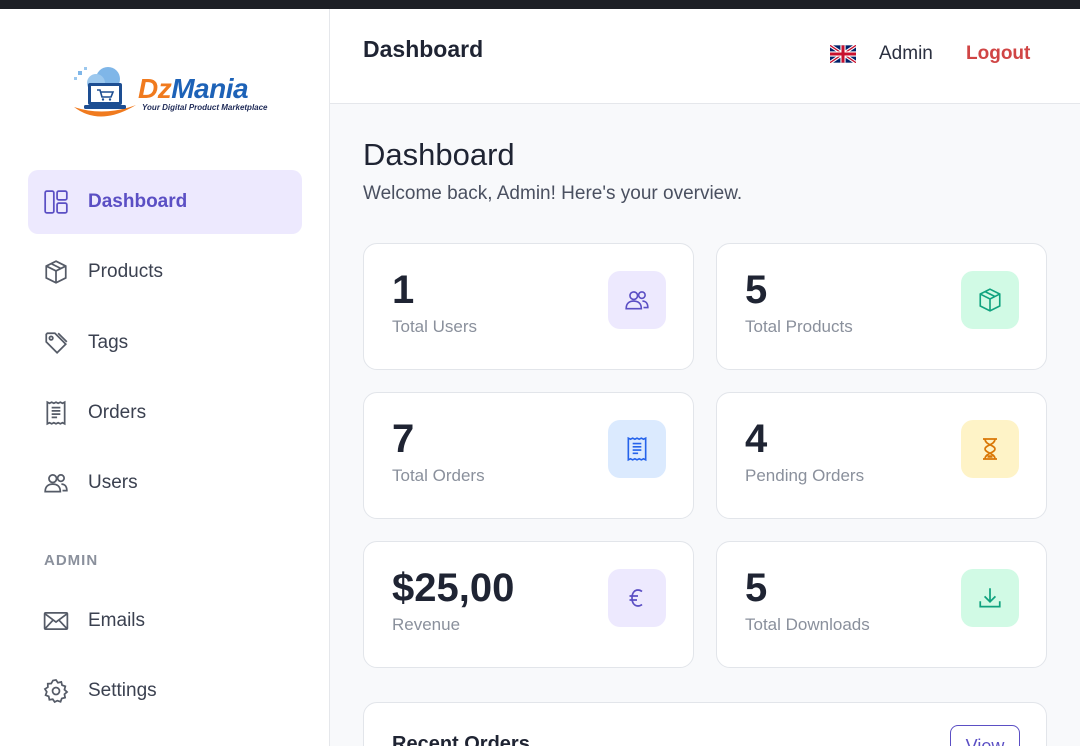 The height and width of the screenshot is (746, 1080). What do you see at coordinates (807, 624) in the screenshot?
I see `stat-label: Total Downloads` at bounding box center [807, 624].